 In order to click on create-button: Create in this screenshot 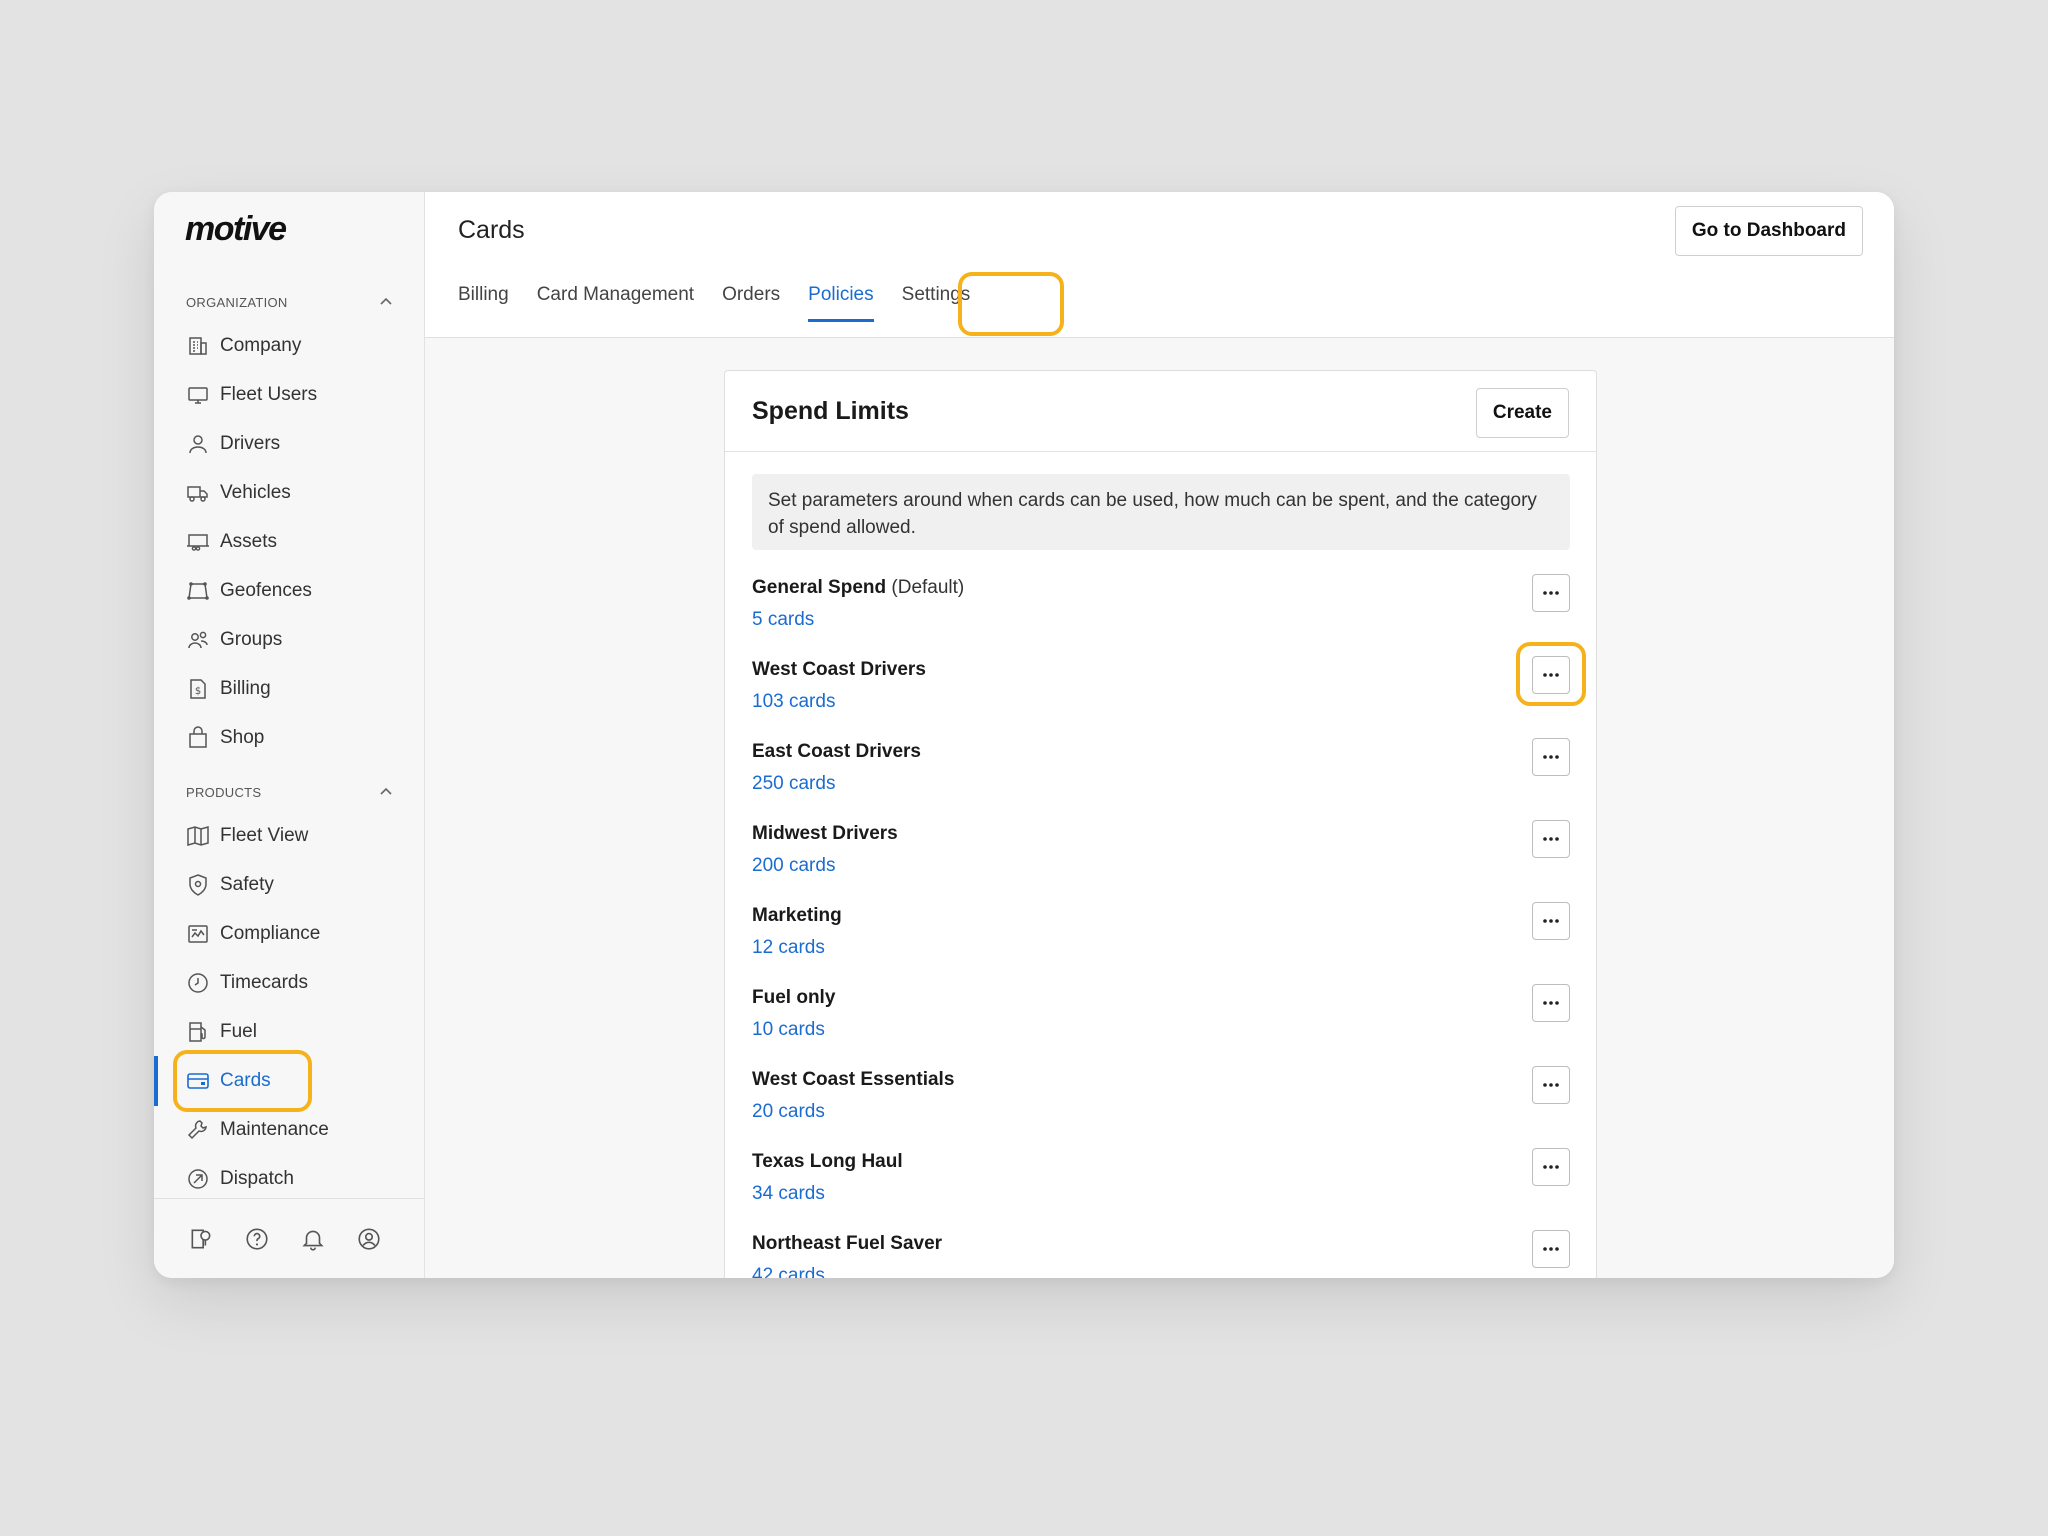, I will do `click(1522, 413)`.